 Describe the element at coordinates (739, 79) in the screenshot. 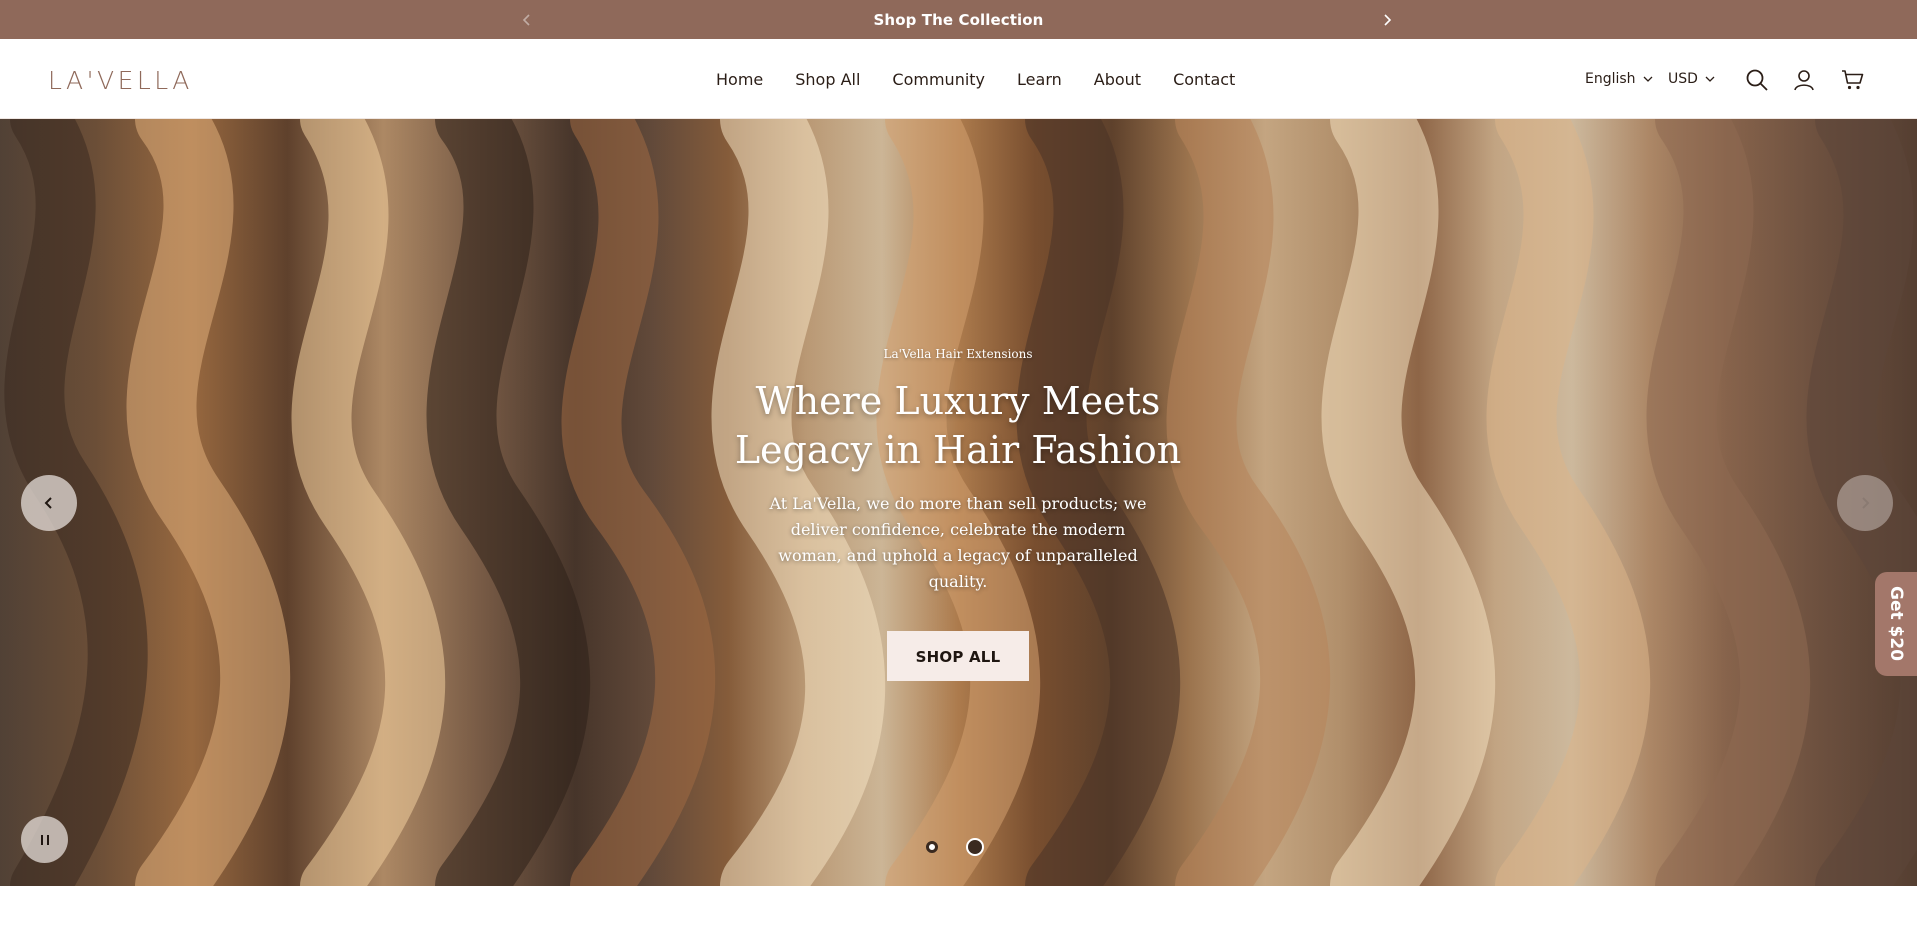

I see `nav-home: Home` at that location.